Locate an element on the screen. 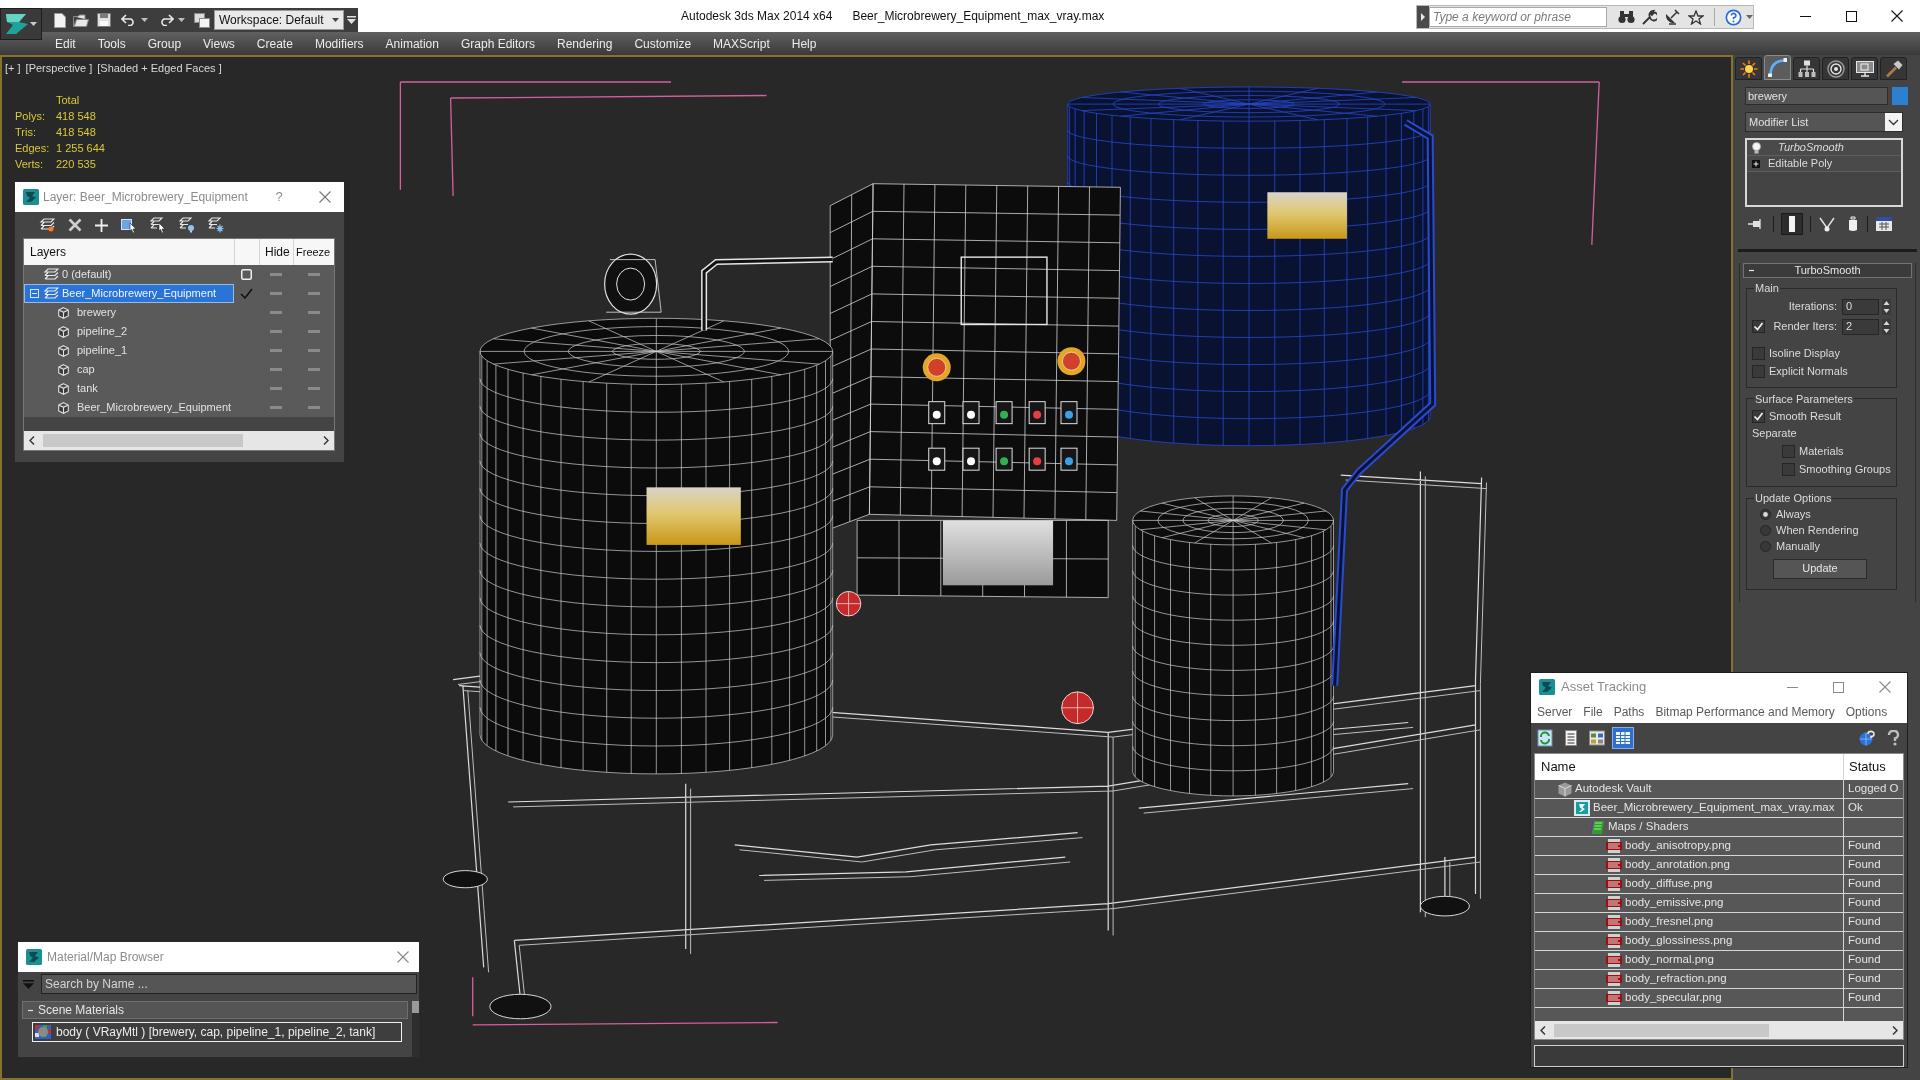  viewport-label: [Shaded + Edged Faces ] is located at coordinates (159, 68).